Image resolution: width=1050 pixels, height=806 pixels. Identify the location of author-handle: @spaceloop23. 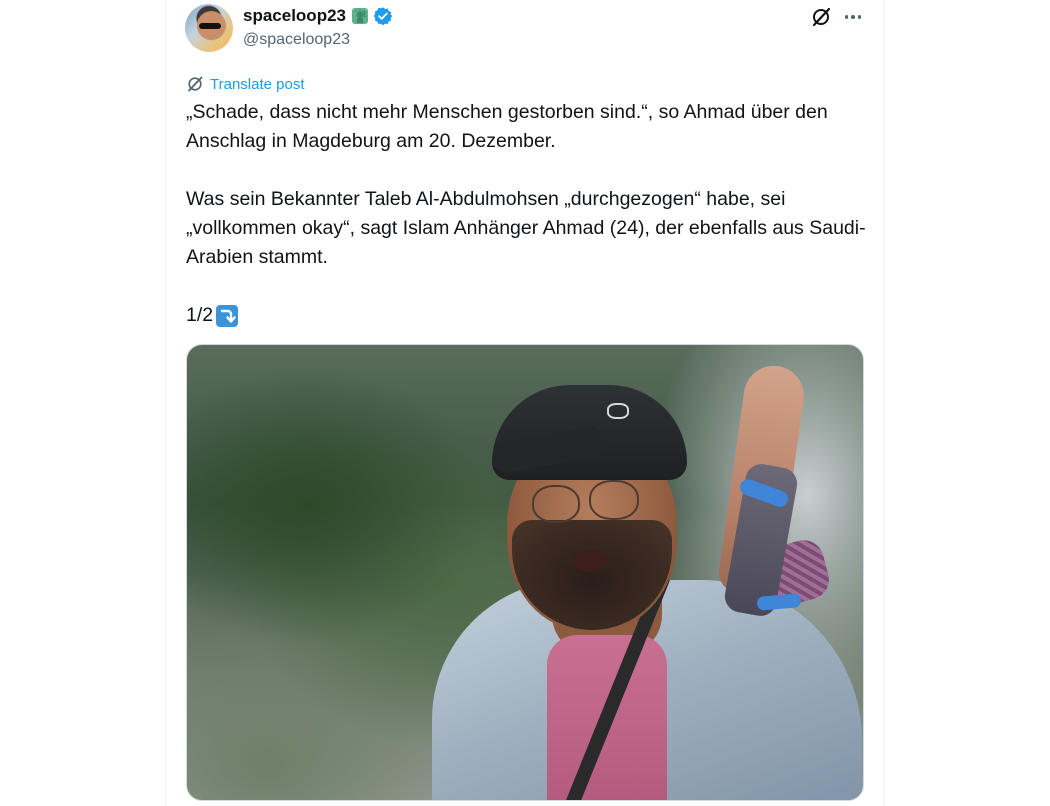
(296, 40).